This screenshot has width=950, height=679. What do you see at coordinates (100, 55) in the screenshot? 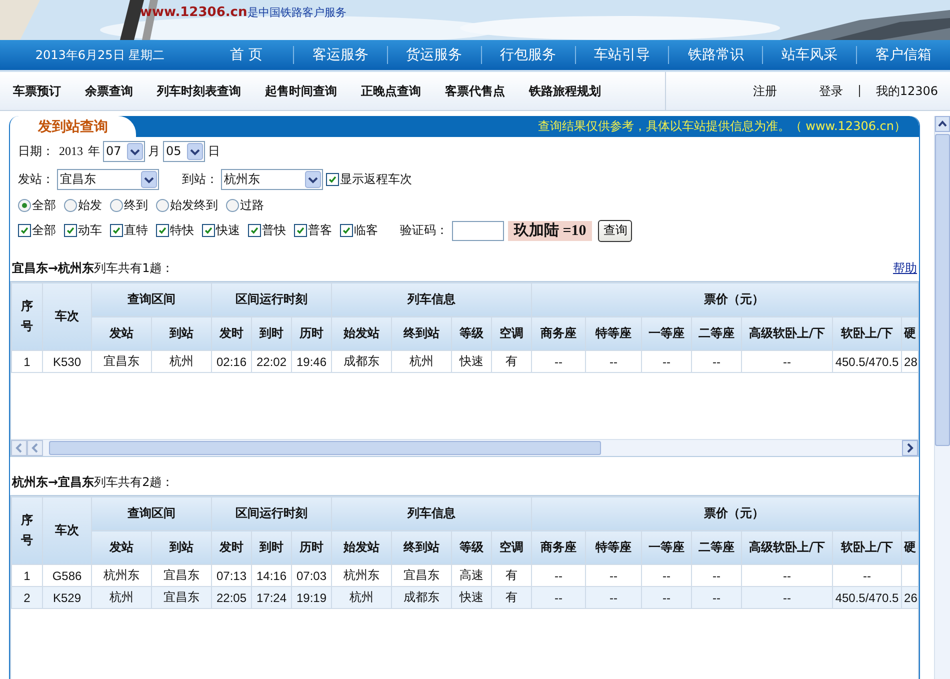
I see `date-text: 2013年6月25日 星期二` at bounding box center [100, 55].